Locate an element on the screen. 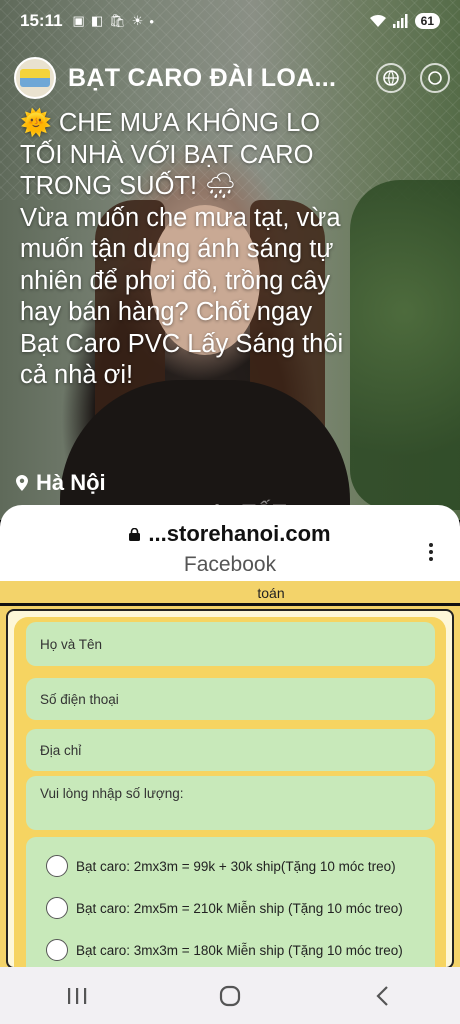 This screenshot has width=460, height=1024. home-button is located at coordinates (230, 996).